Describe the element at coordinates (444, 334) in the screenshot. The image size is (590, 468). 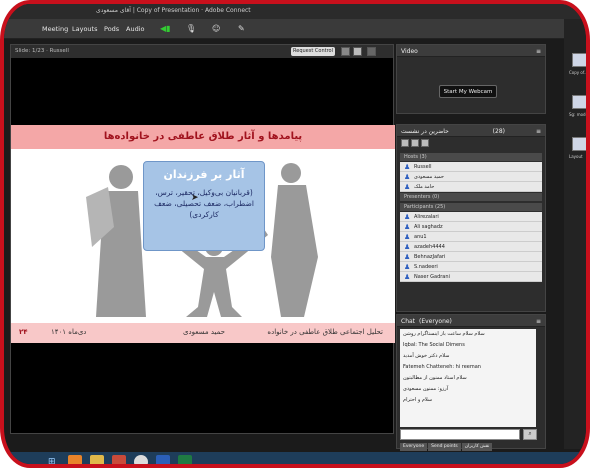
I see `chat-message: سلام سلام ساعت باز اینستاگرام روشن` at that location.